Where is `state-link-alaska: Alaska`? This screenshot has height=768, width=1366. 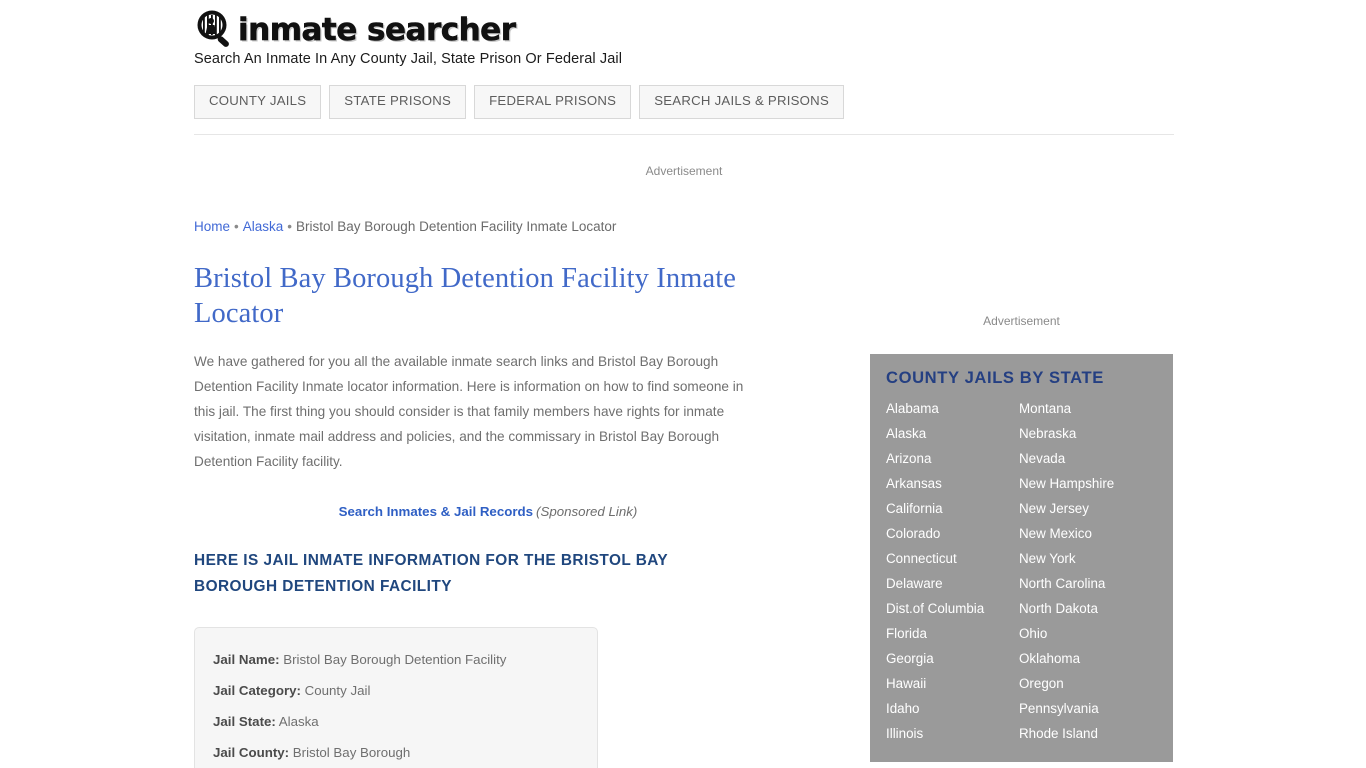 state-link-alaska: Alaska is located at coordinates (952, 433).